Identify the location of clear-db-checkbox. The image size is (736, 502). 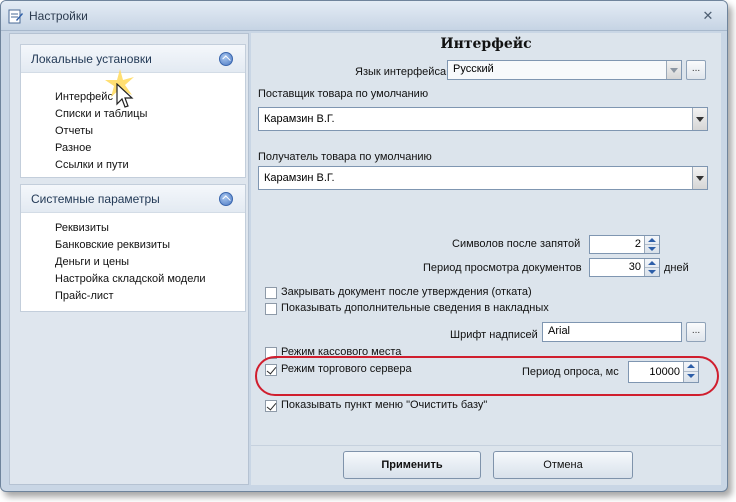
(271, 406).